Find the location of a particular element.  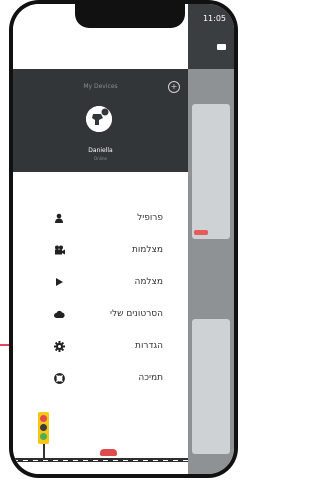

background-app-panel: 11:05 is located at coordinates (211, 239).